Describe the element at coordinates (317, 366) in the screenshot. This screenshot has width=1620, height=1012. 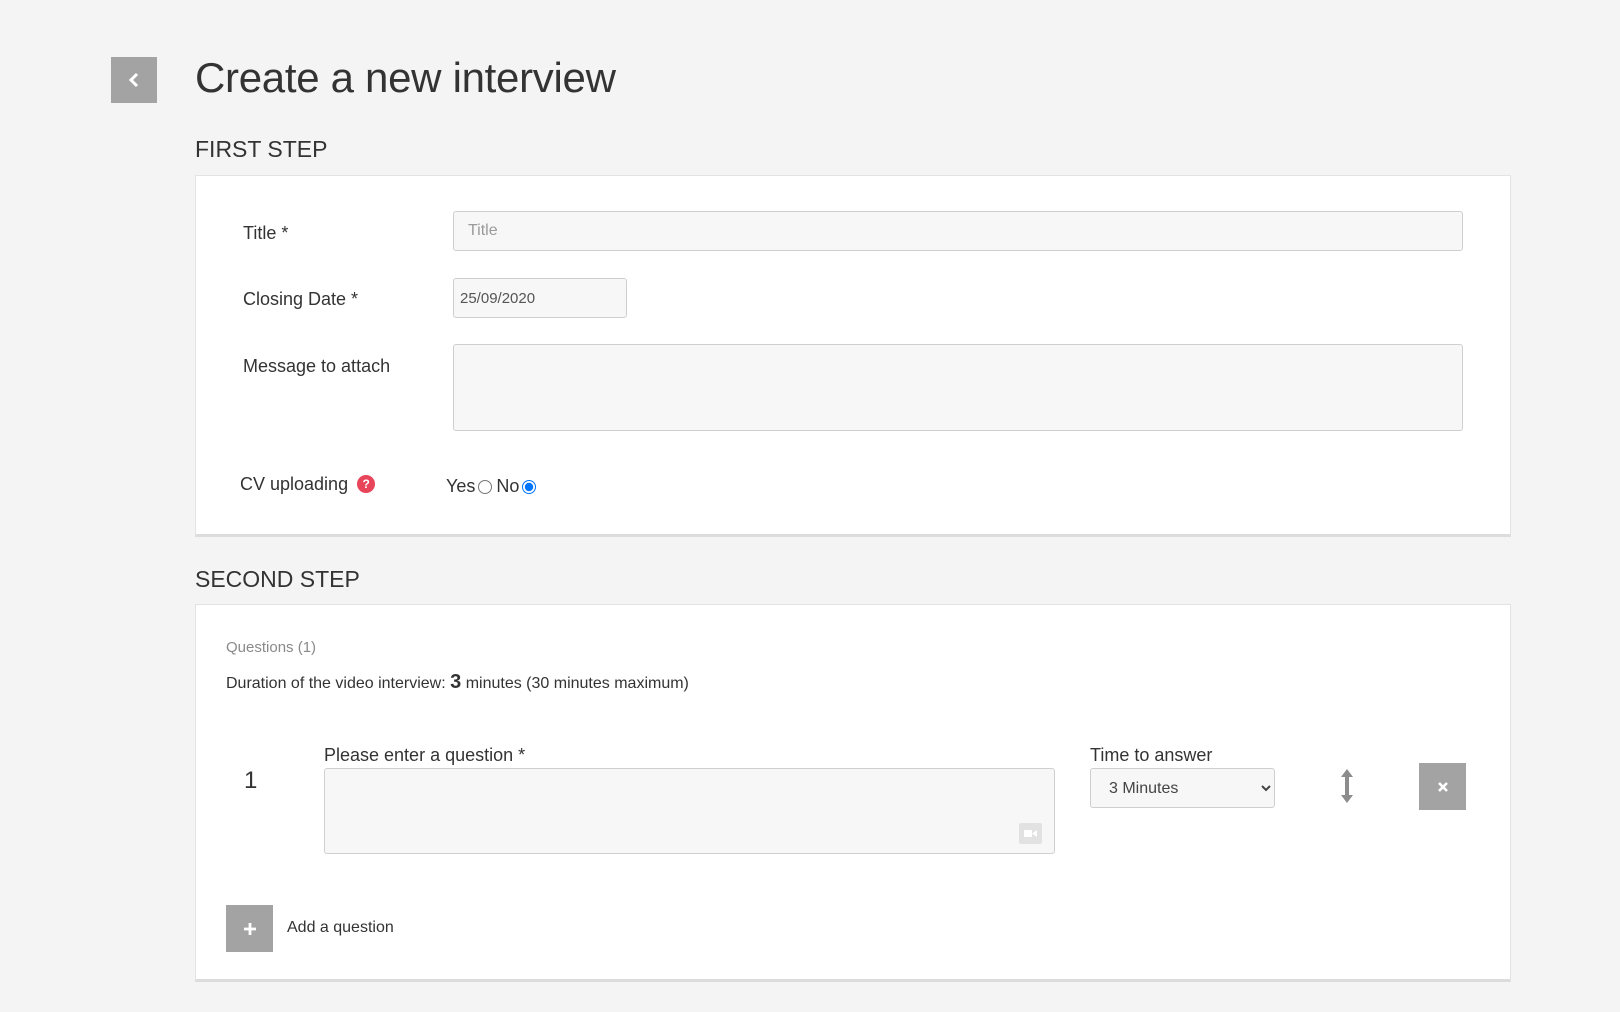
I see `message-label: Message to attach` at that location.